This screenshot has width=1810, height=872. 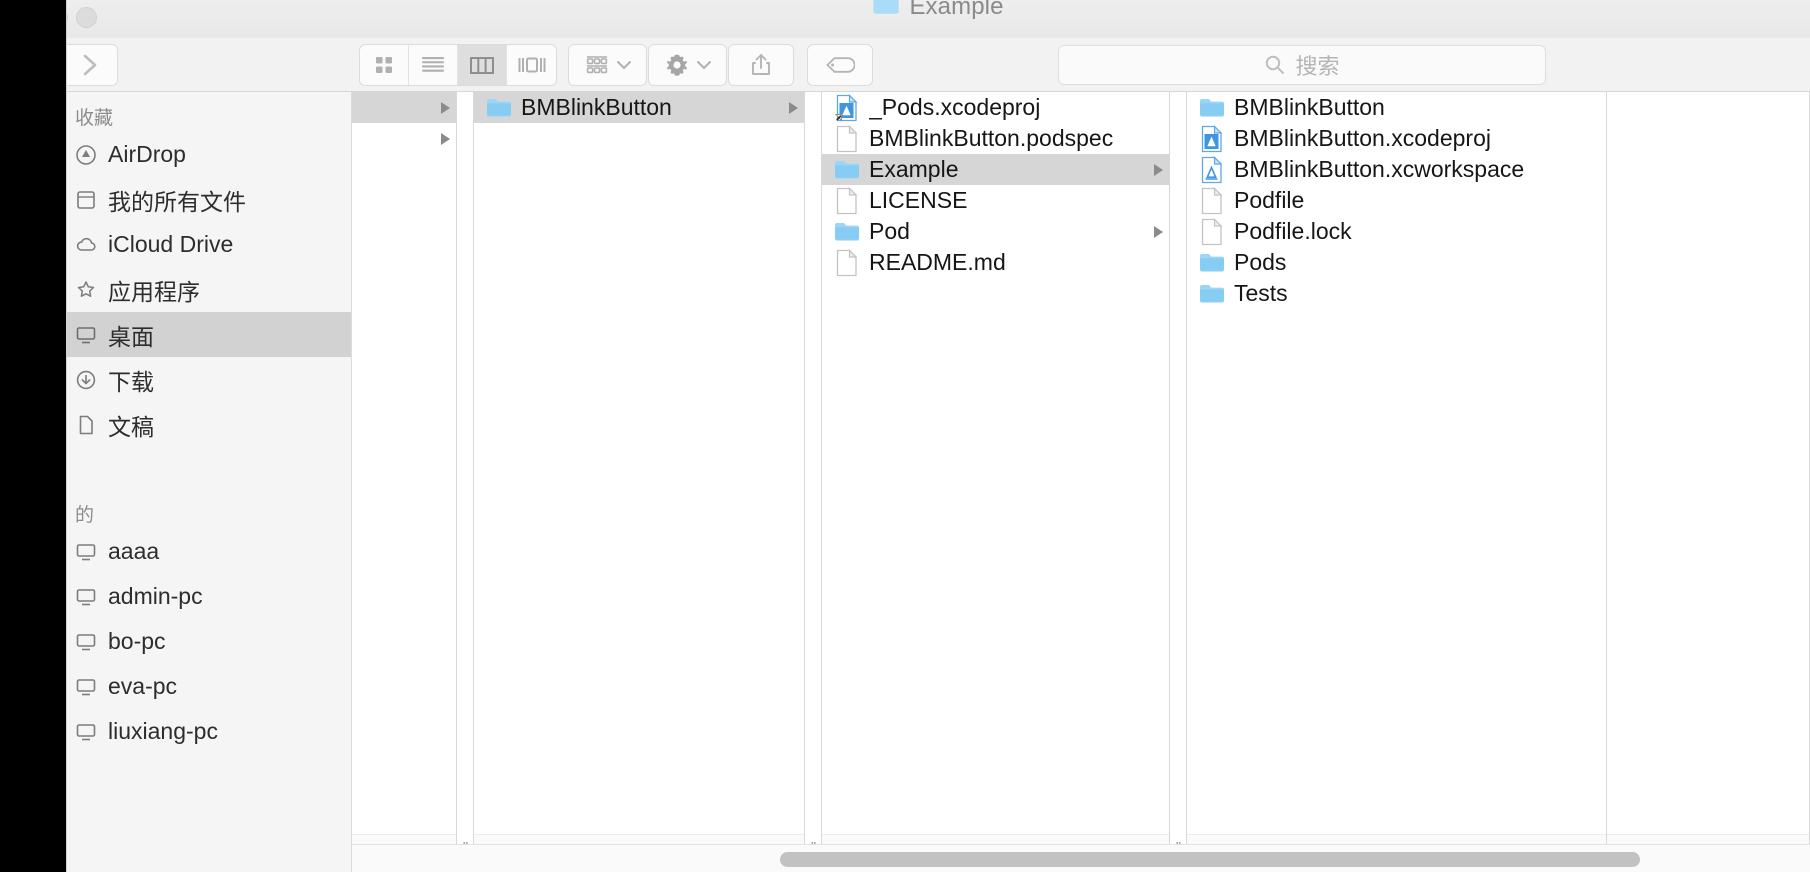 I want to click on window-title: Example, so click(x=938, y=10).